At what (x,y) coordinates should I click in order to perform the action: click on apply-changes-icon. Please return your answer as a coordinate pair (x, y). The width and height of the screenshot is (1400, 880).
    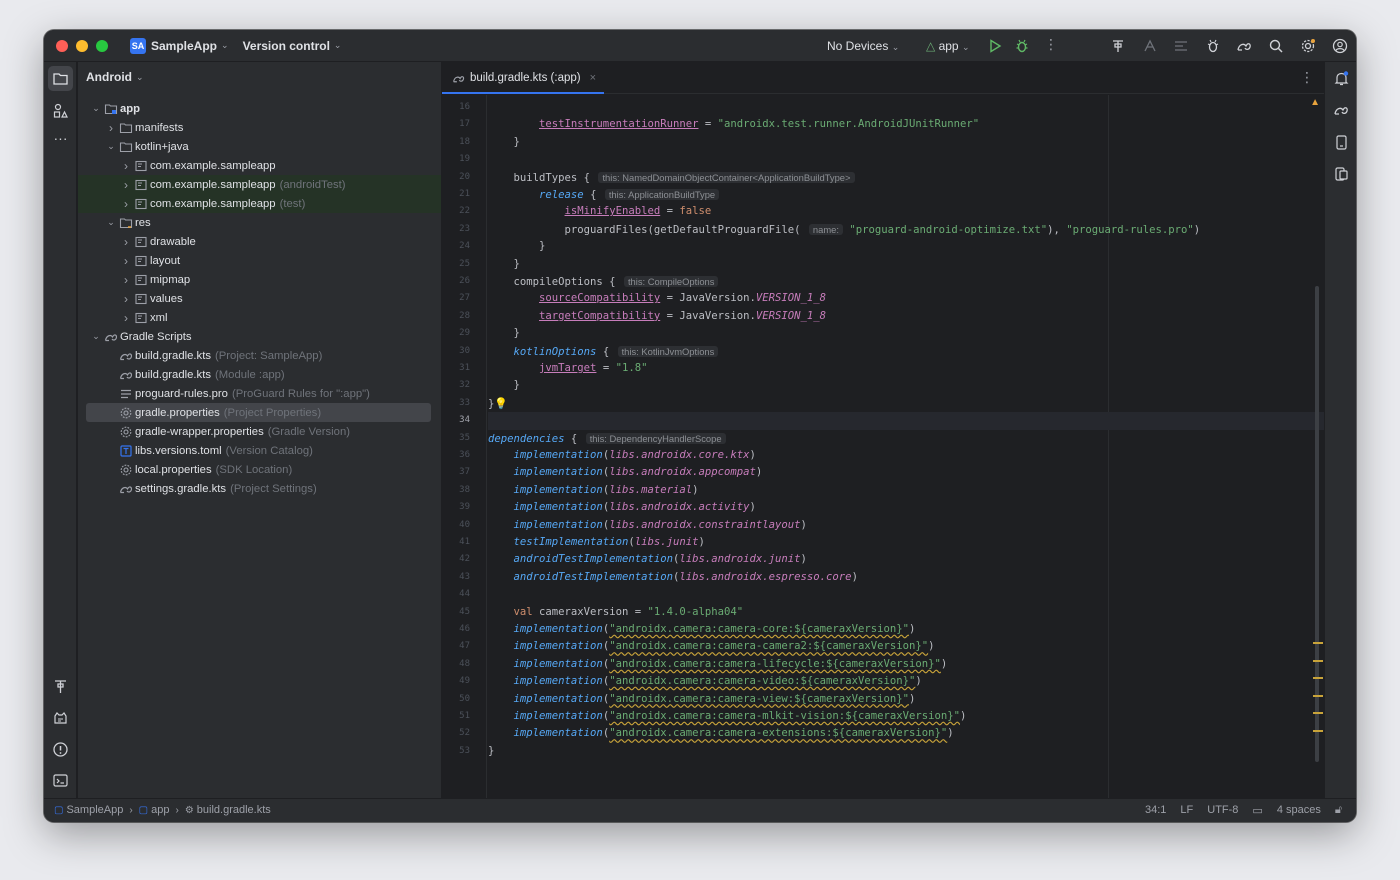
    Looking at the image, I should click on (1150, 46).